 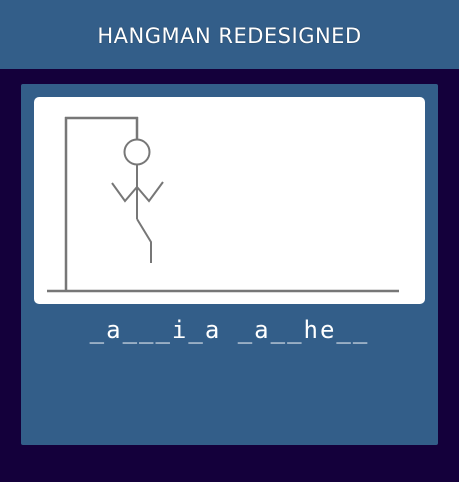 What do you see at coordinates (144, 240) in the screenshot?
I see `hangman-left-leg` at bounding box center [144, 240].